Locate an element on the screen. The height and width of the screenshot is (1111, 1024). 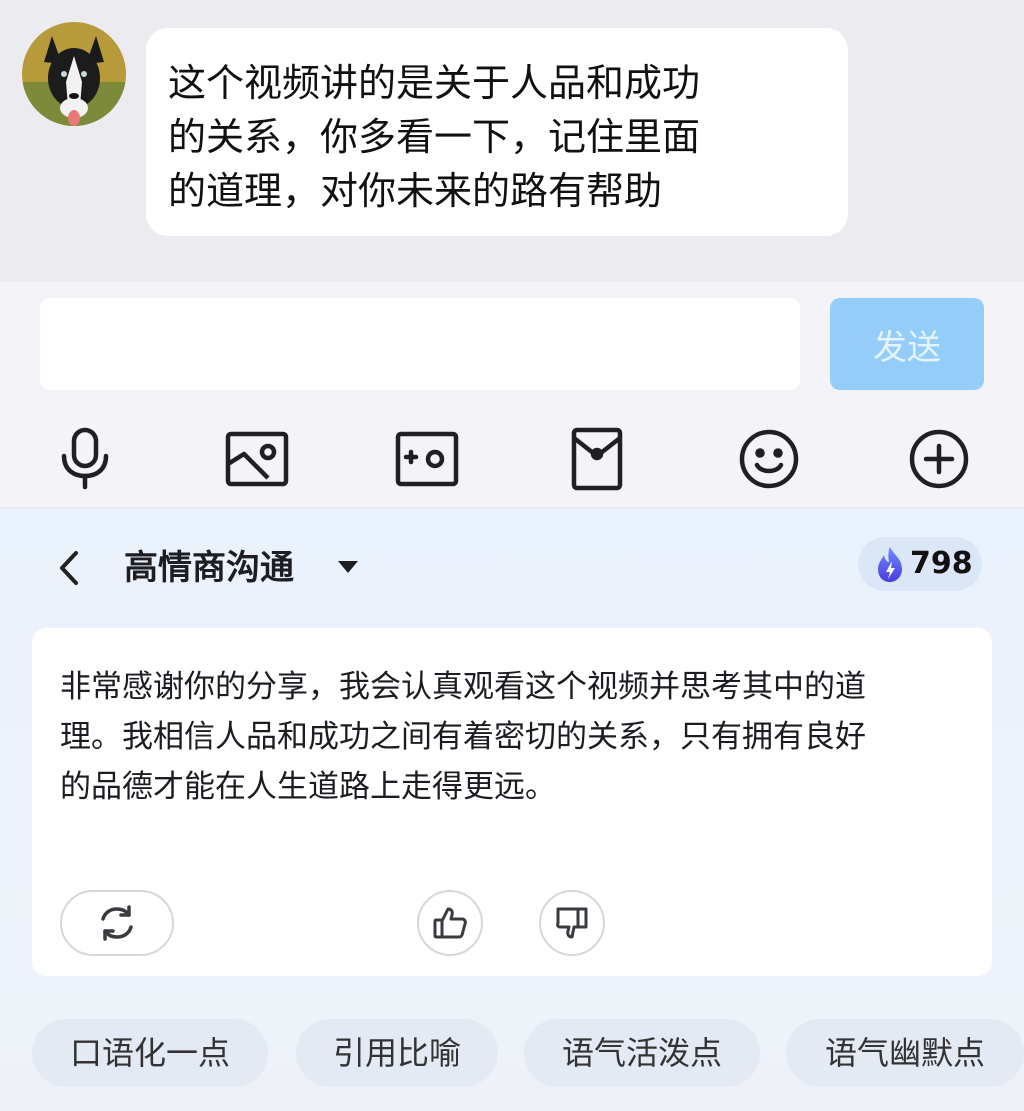
user-avatar is located at coordinates (74, 74).